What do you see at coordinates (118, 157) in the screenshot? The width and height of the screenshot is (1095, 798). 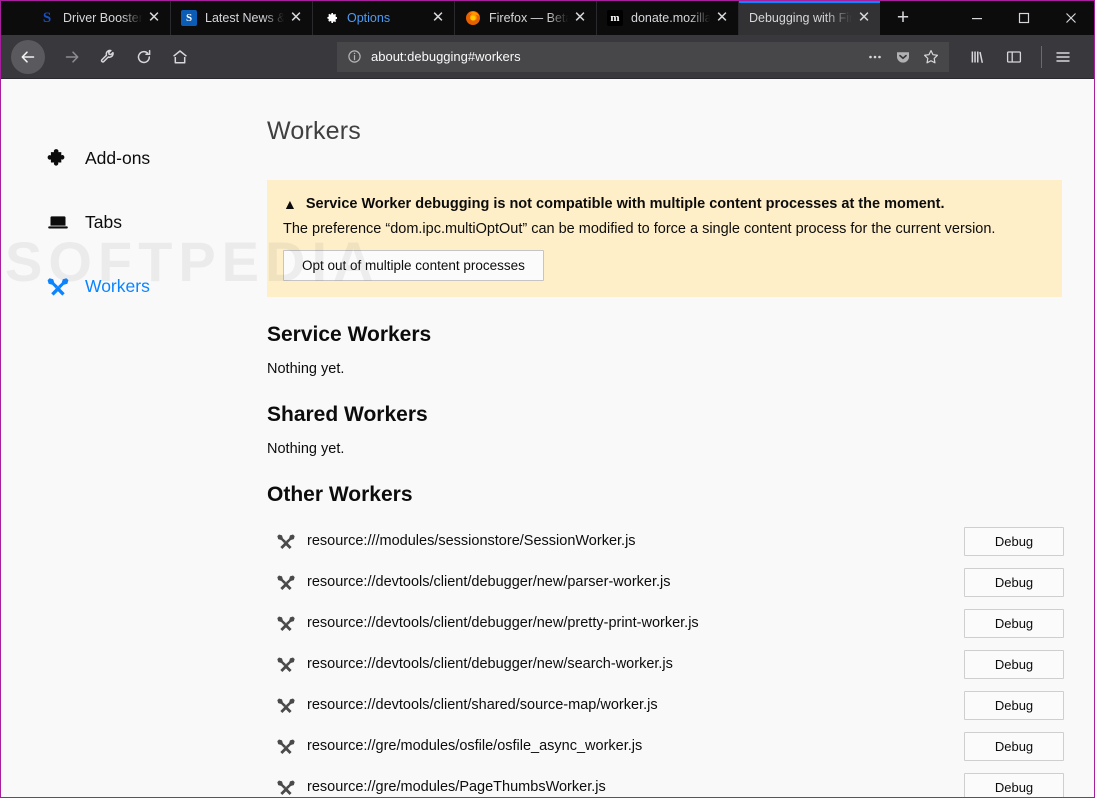 I see `sidebar-item-label: Add-ons` at bounding box center [118, 157].